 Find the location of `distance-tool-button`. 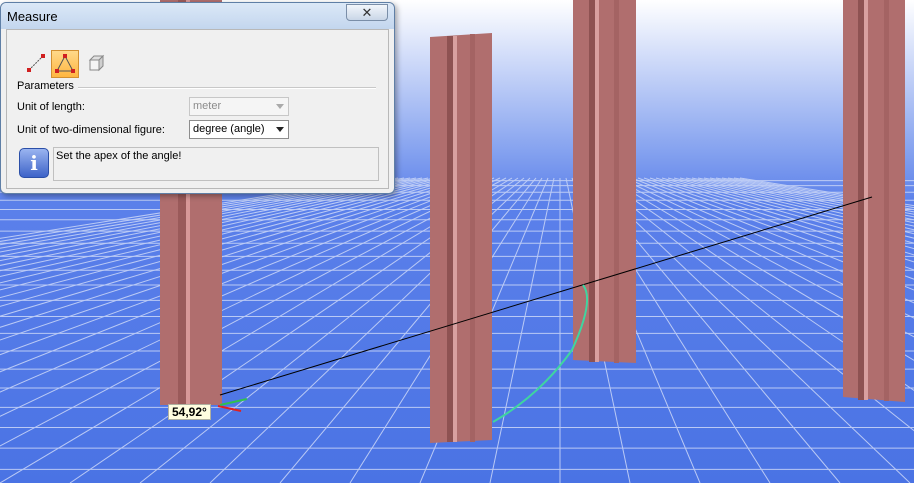

distance-tool-button is located at coordinates (37, 64).